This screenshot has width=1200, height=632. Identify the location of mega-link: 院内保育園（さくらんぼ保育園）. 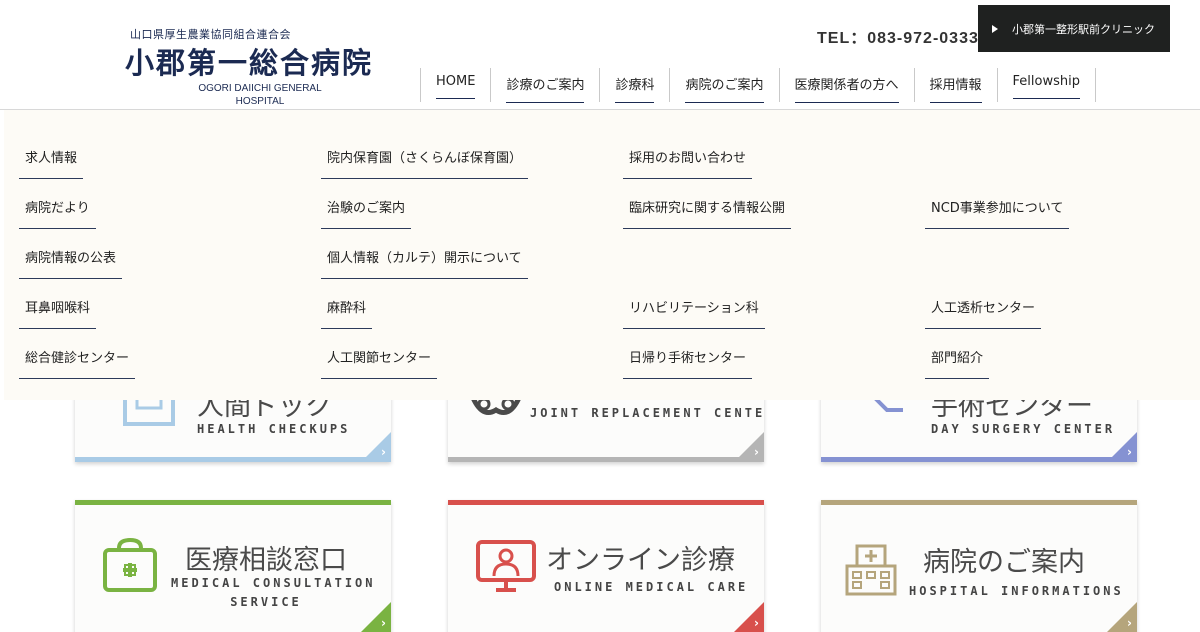
(425, 163).